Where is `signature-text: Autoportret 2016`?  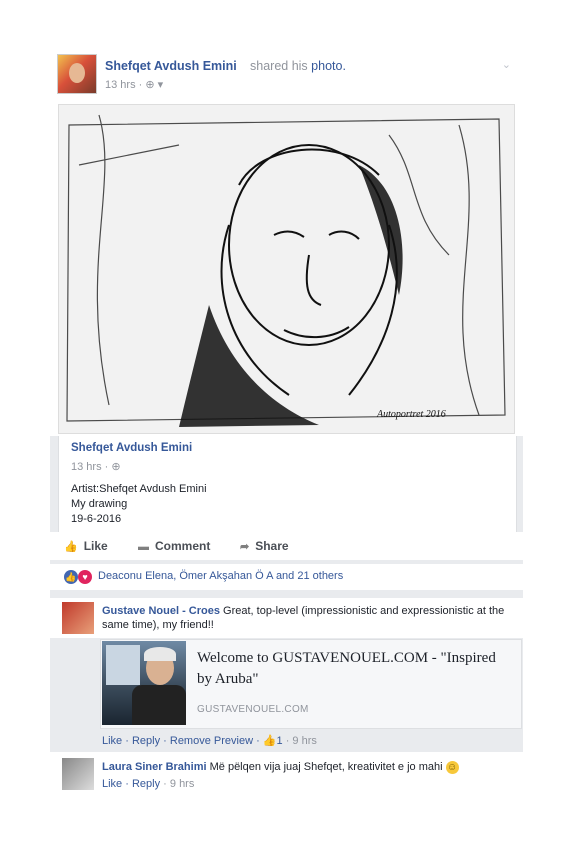 signature-text: Autoportret 2016 is located at coordinates (411, 414).